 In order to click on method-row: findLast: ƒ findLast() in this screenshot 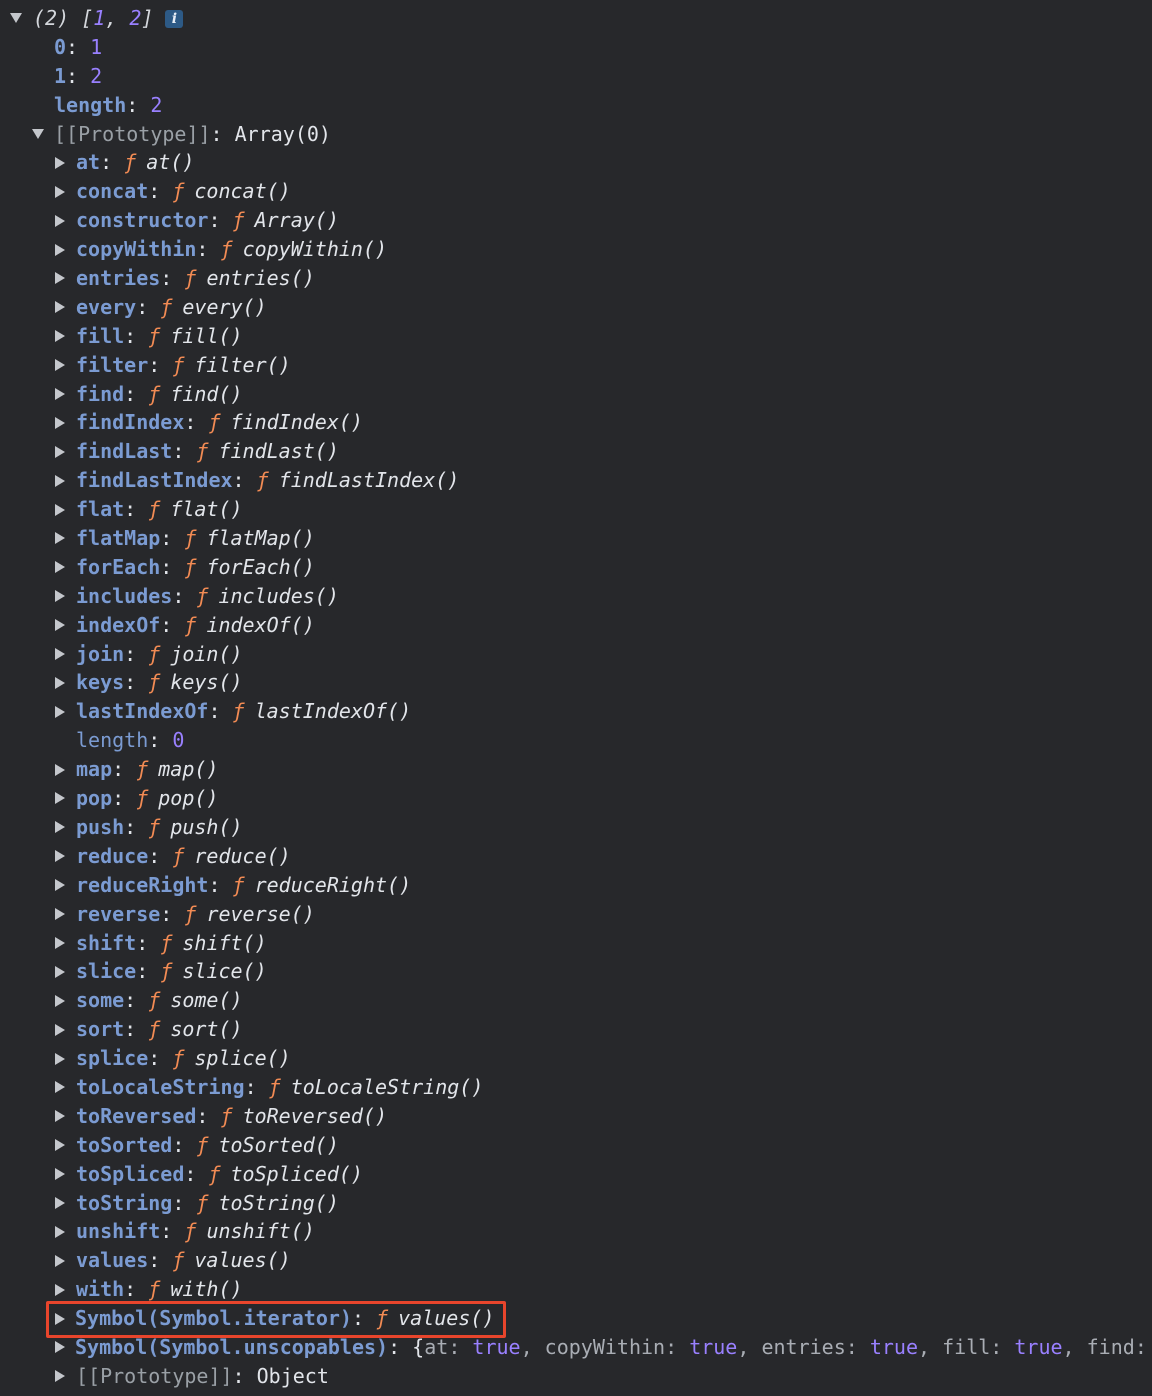, I will do `click(576, 451)`.